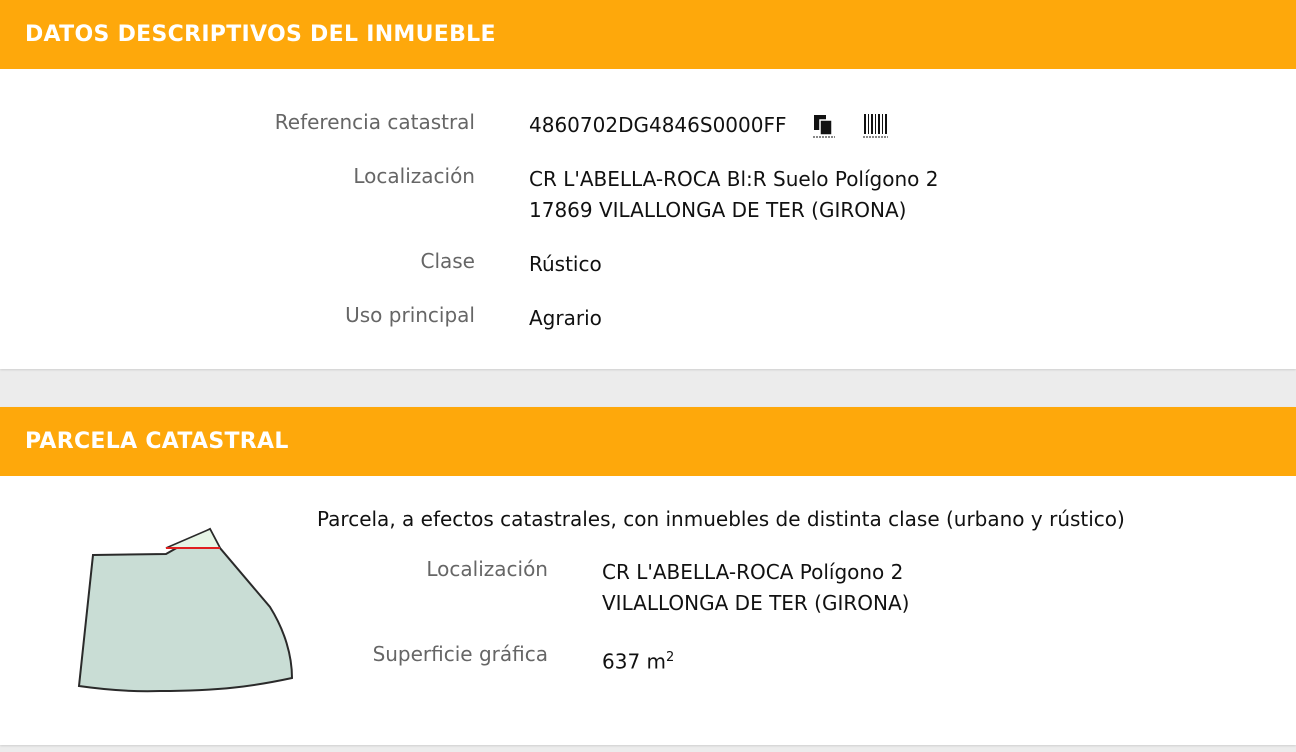 The image size is (1296, 752). Describe the element at coordinates (460, 654) in the screenshot. I see `superficie-grafica-label: Superficie gráfica` at that location.